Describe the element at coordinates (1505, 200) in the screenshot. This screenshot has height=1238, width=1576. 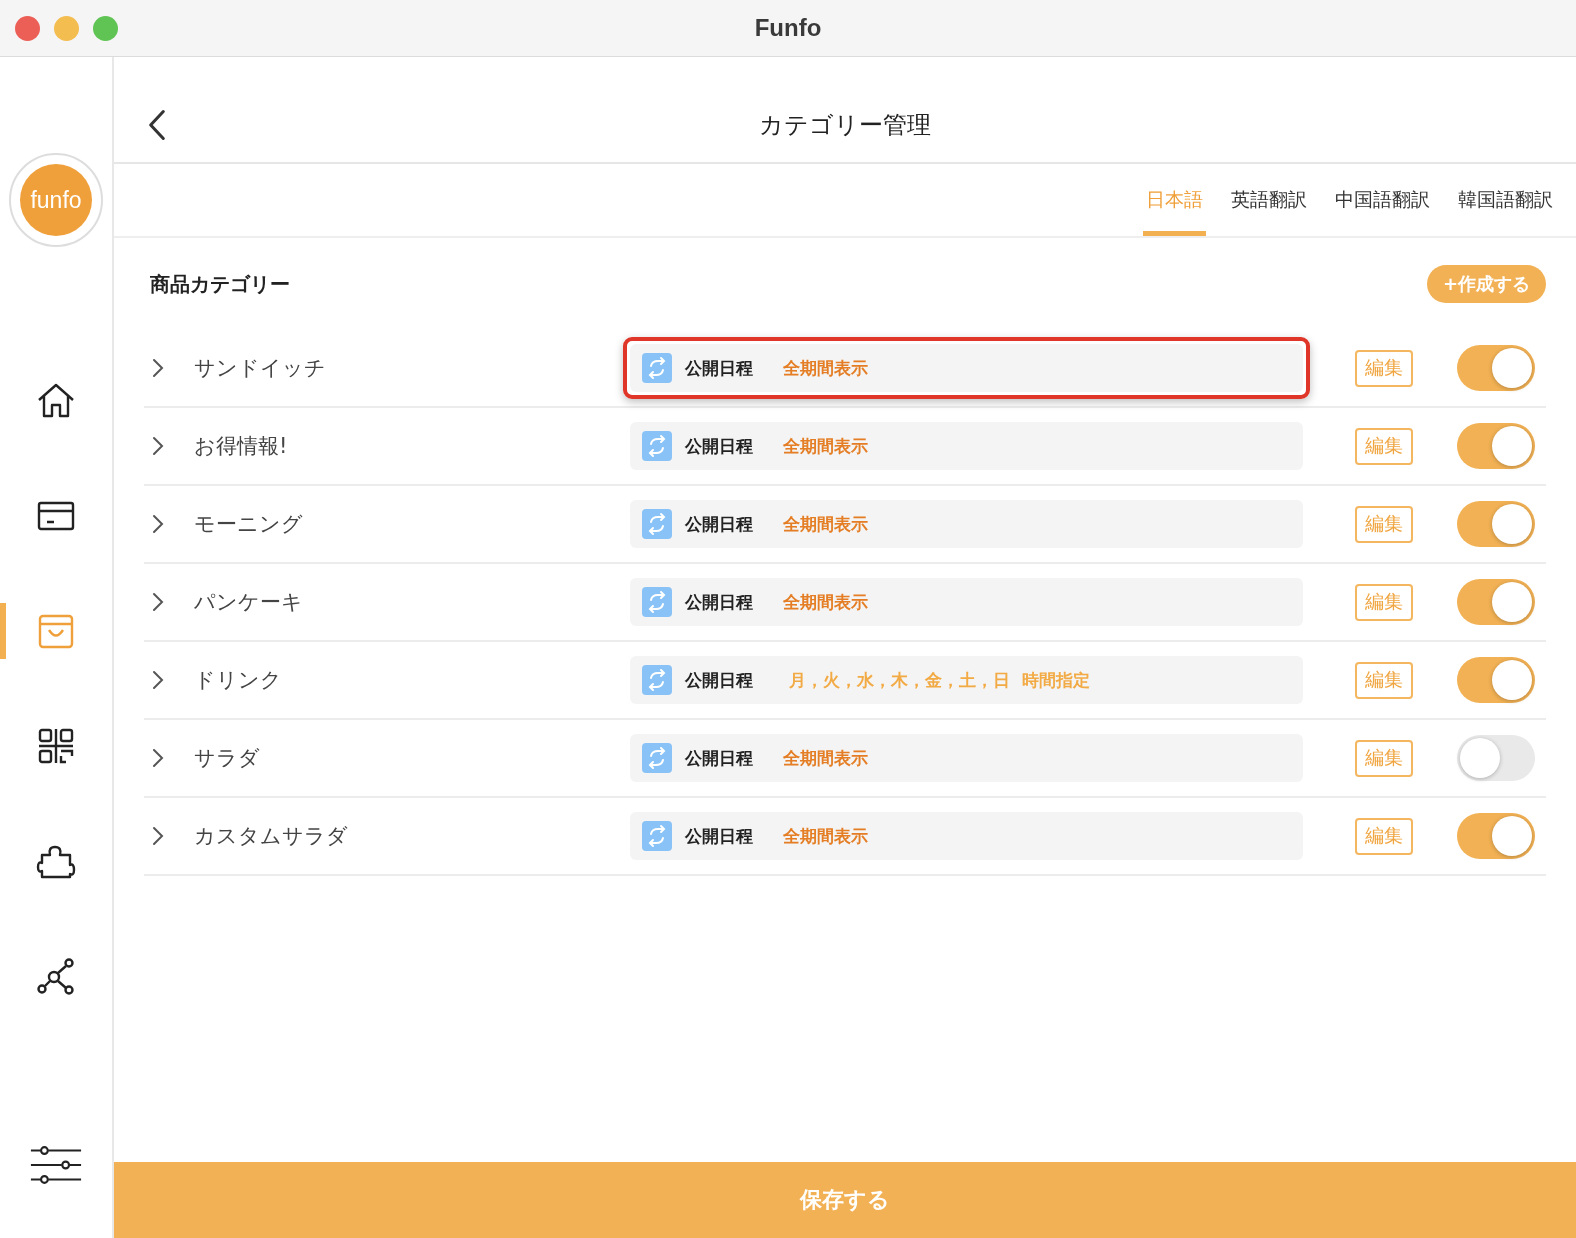
I see `language-tab: 韓国語翻訳` at that location.